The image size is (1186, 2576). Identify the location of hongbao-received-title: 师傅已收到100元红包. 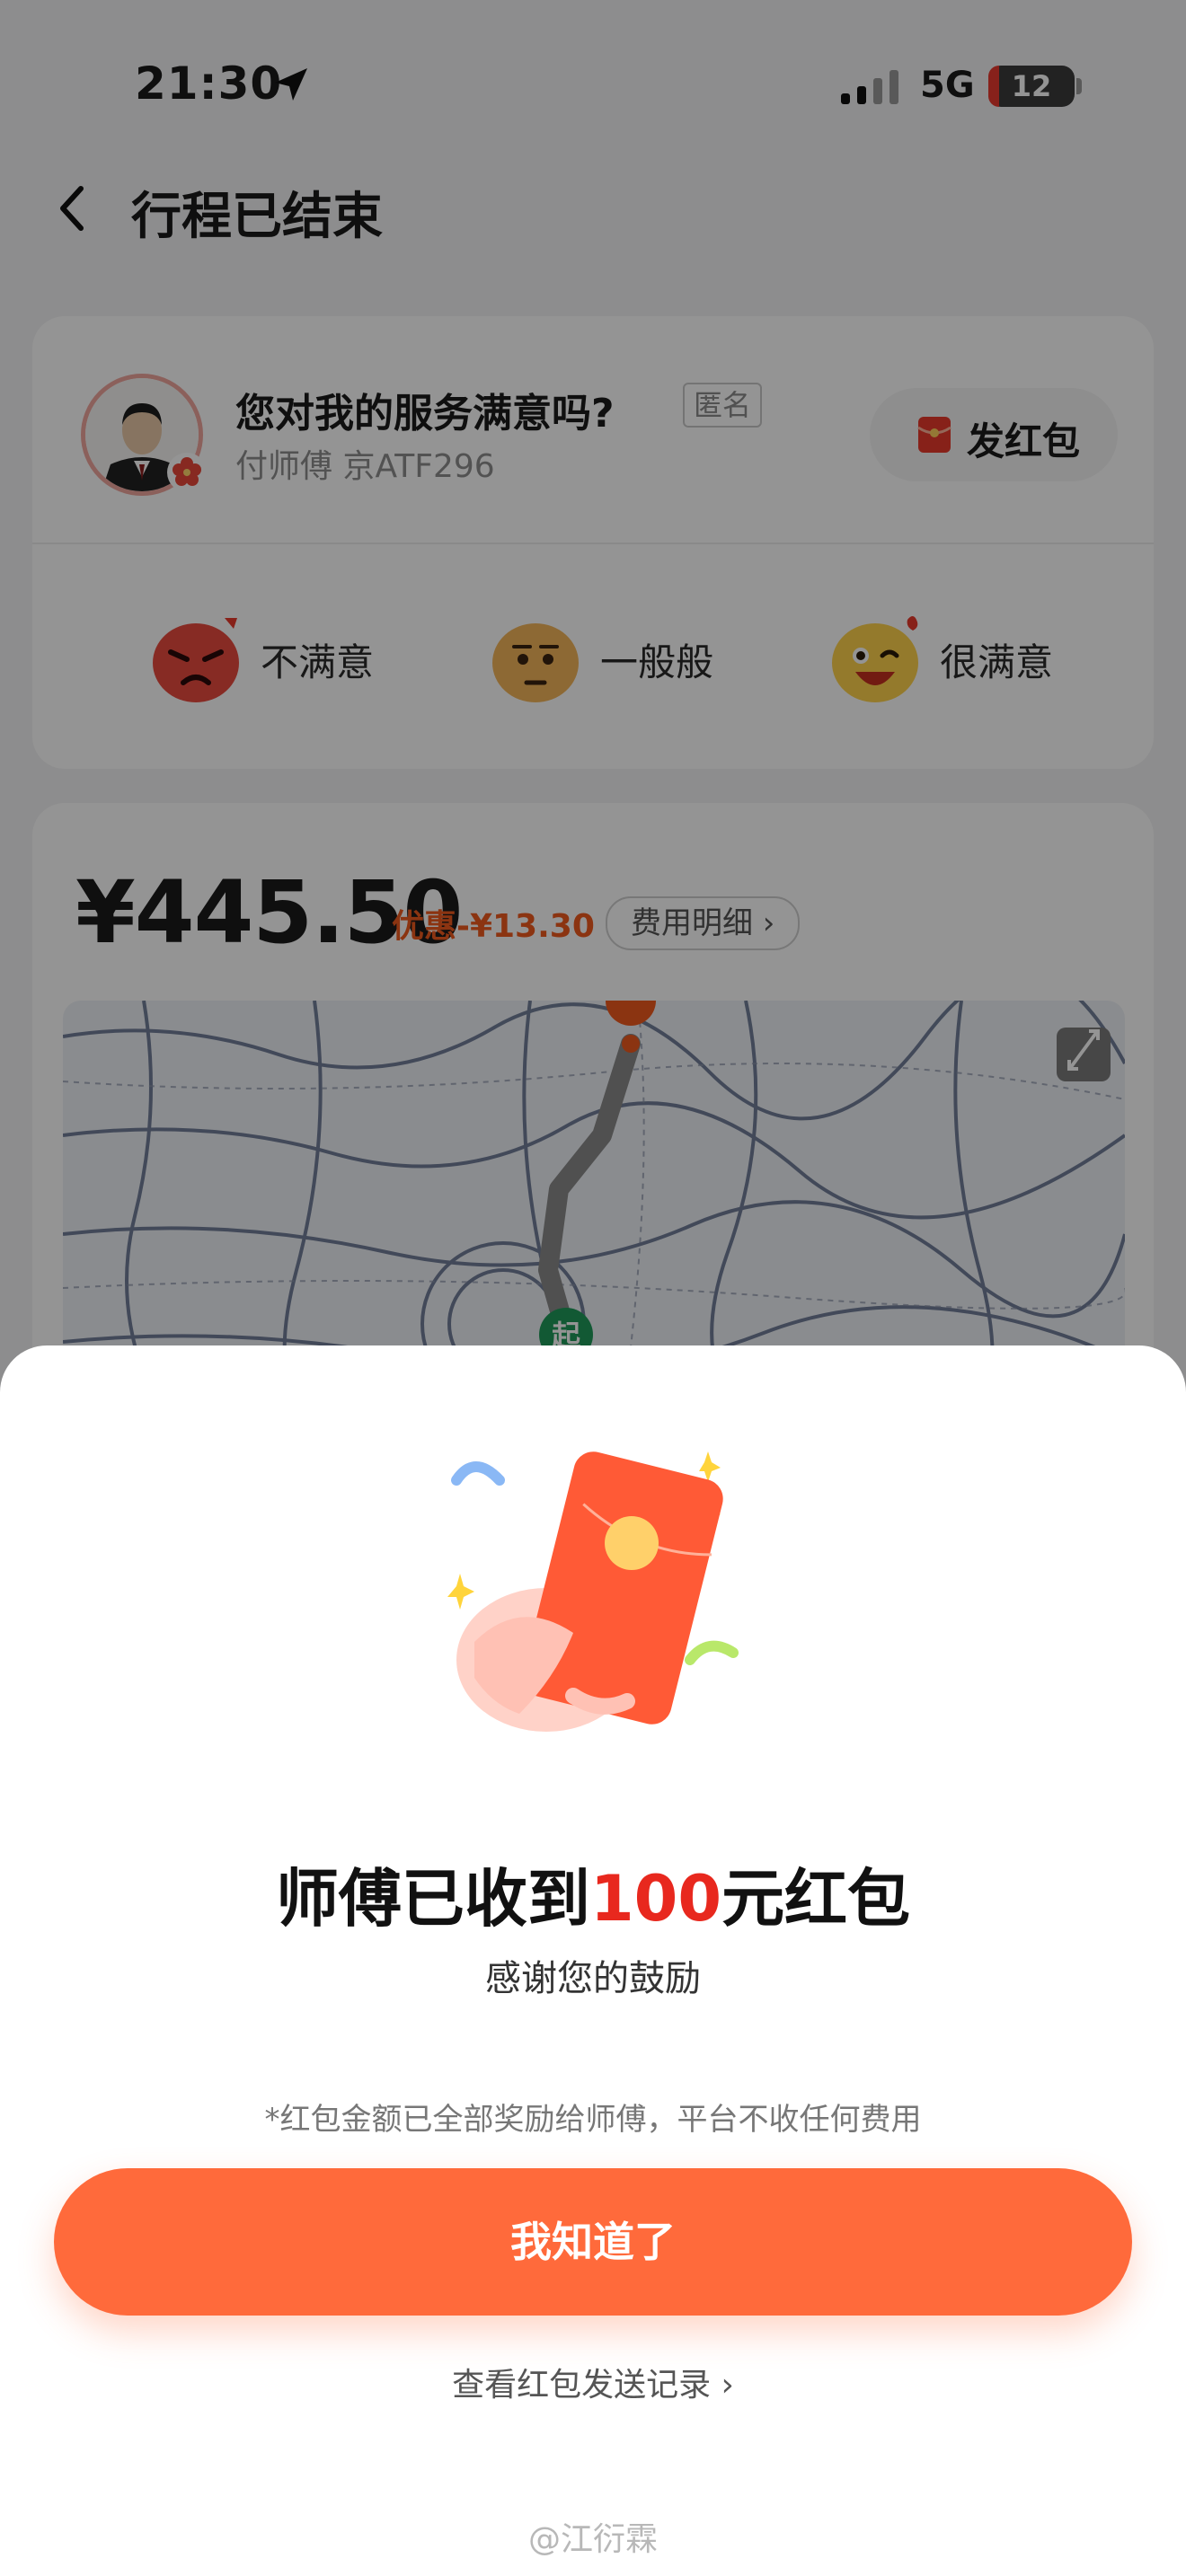
(593, 1894).